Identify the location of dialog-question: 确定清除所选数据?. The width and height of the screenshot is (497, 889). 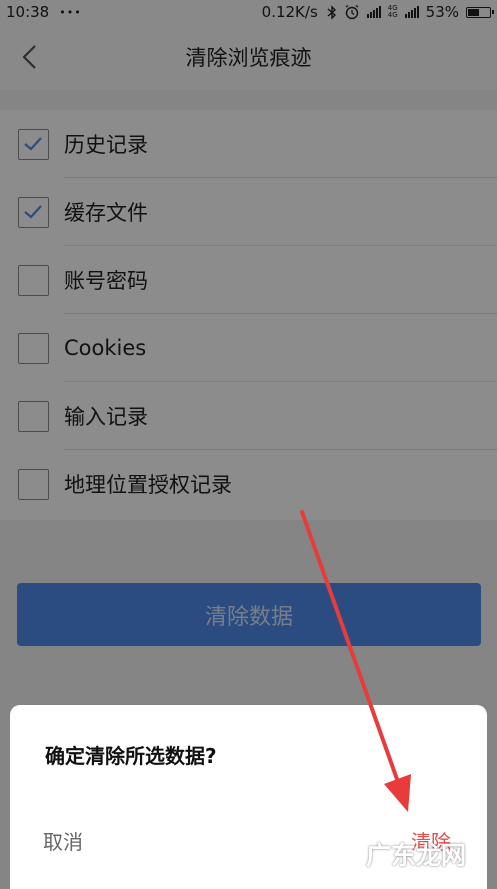
(131, 756).